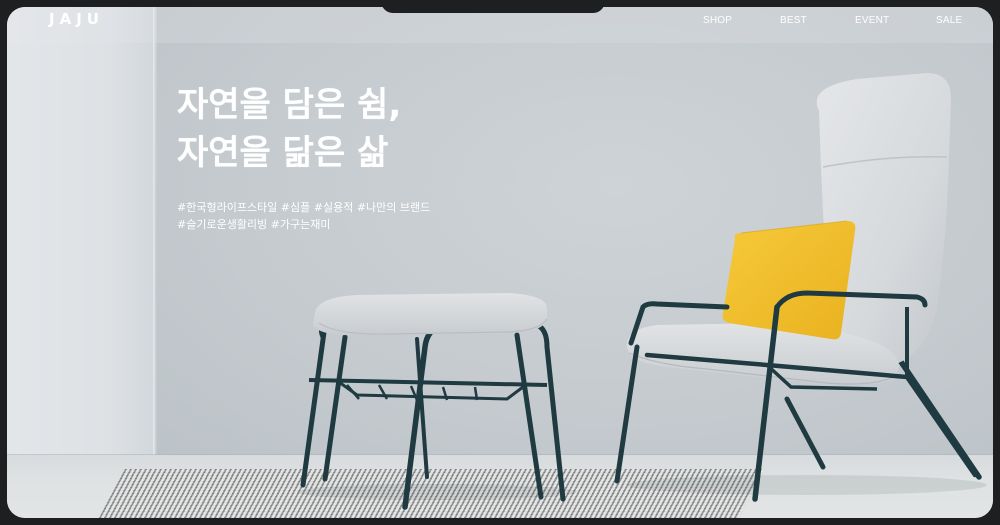 This screenshot has width=1000, height=525. Describe the element at coordinates (254, 224) in the screenshot. I see `hashtag-line: #슬기로운생활리빙 #가구는재미` at that location.